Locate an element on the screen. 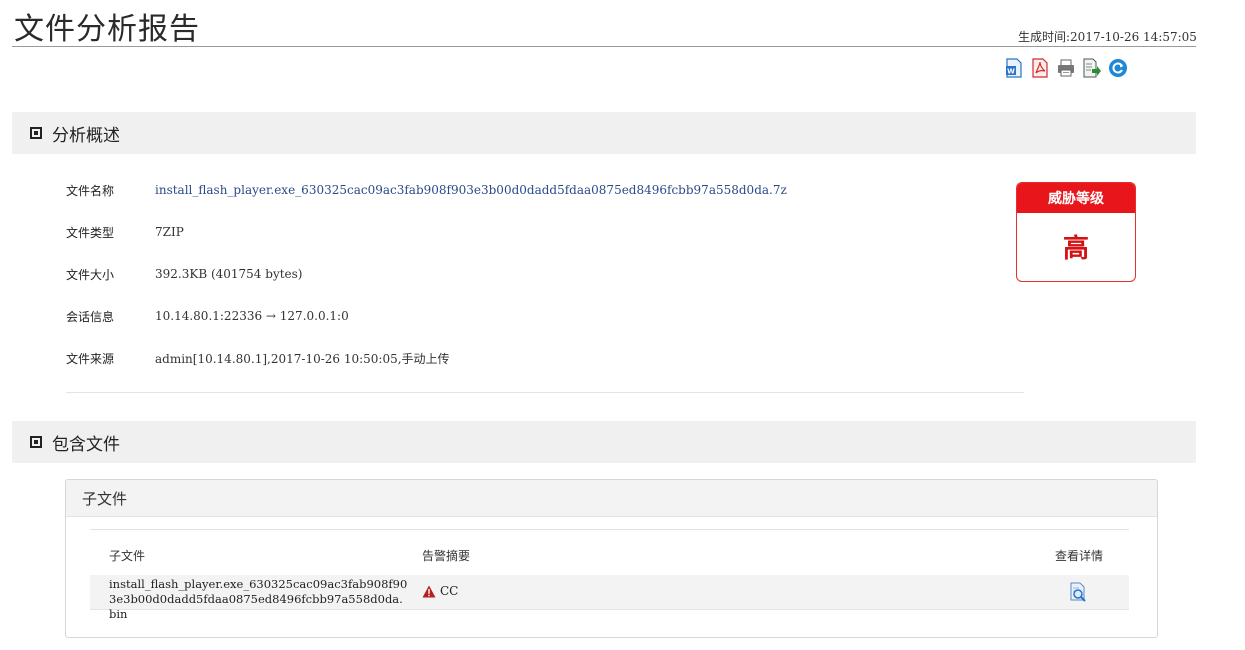 The width and height of the screenshot is (1245, 650). column-header-view-details: 查看详情 is located at coordinates (1079, 556).